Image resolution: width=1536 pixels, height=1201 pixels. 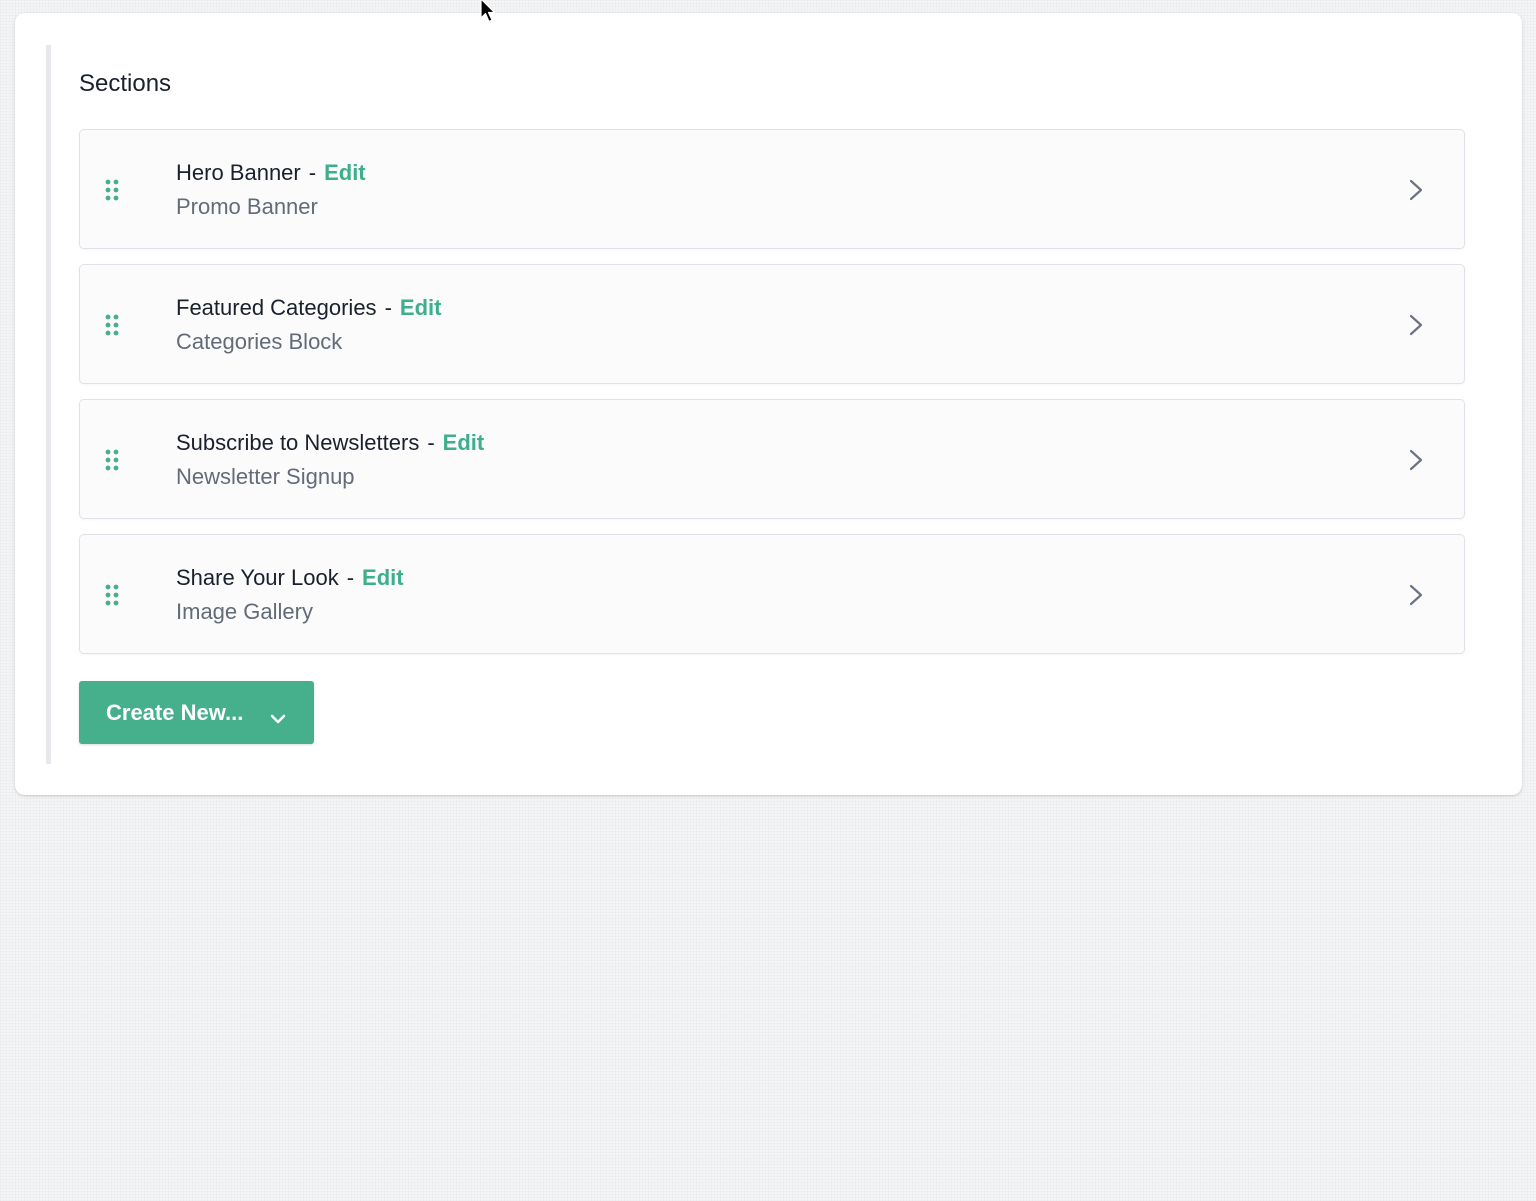 What do you see at coordinates (276, 307) in the screenshot?
I see `section-title: Featured Categories` at bounding box center [276, 307].